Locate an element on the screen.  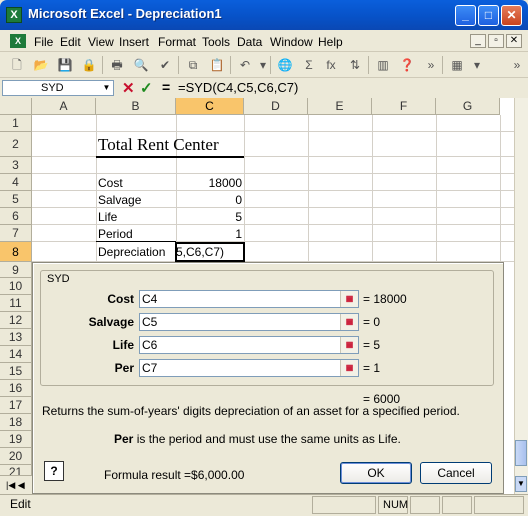
row-header: 7 is located at coordinates (16, 233).